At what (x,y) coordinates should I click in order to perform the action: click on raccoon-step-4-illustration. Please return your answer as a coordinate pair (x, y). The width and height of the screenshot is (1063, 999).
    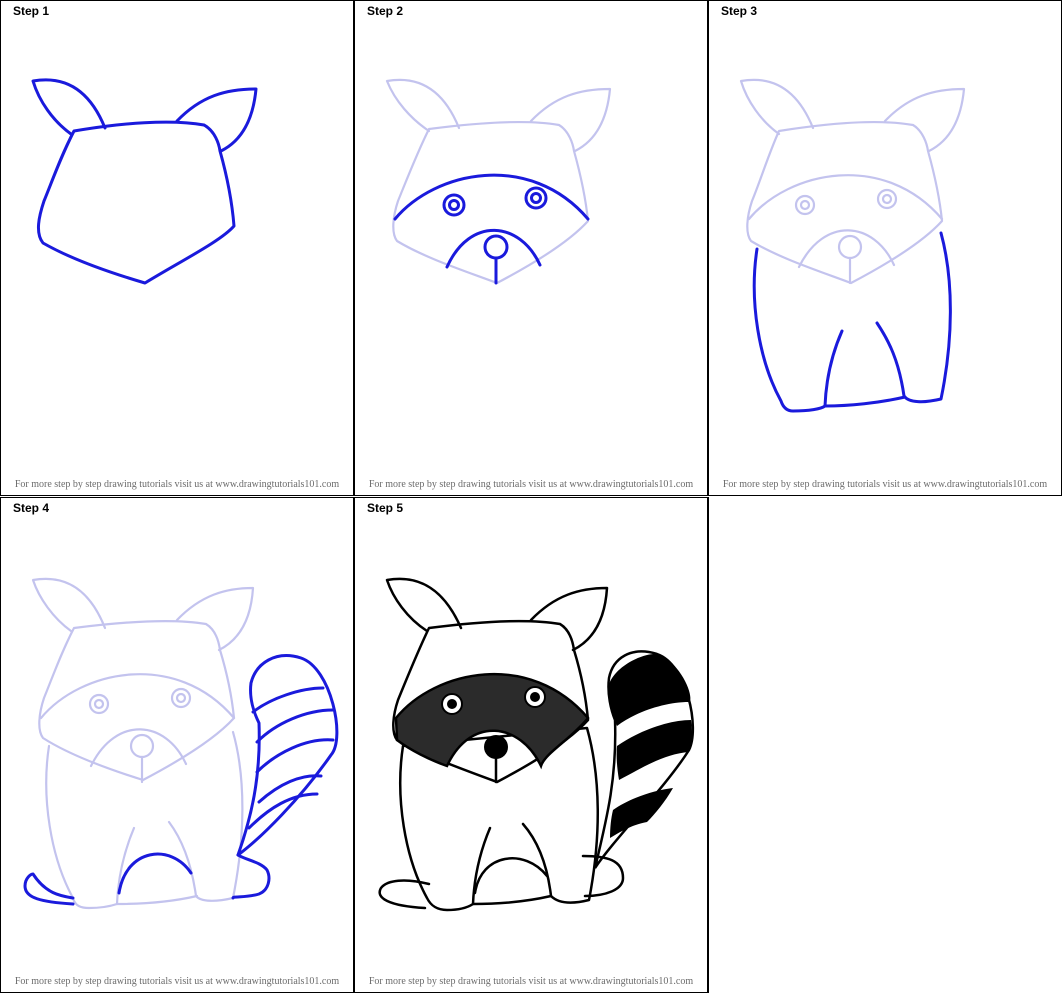
    Looking at the image, I should click on (181, 743).